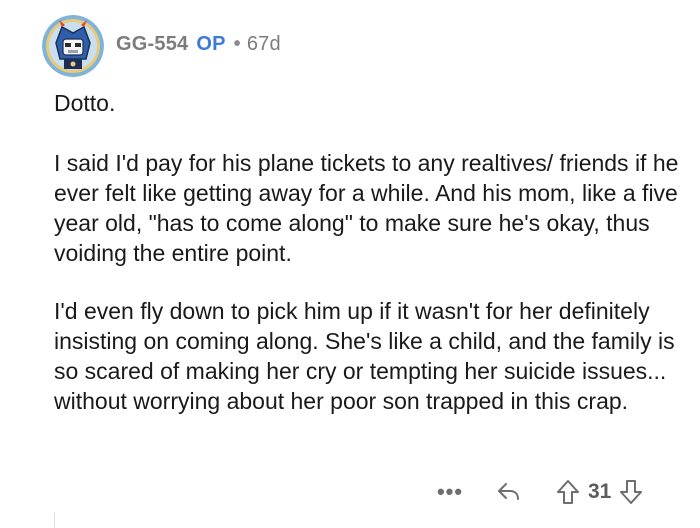 The image size is (700, 528). I want to click on reply-icon, so click(508, 491).